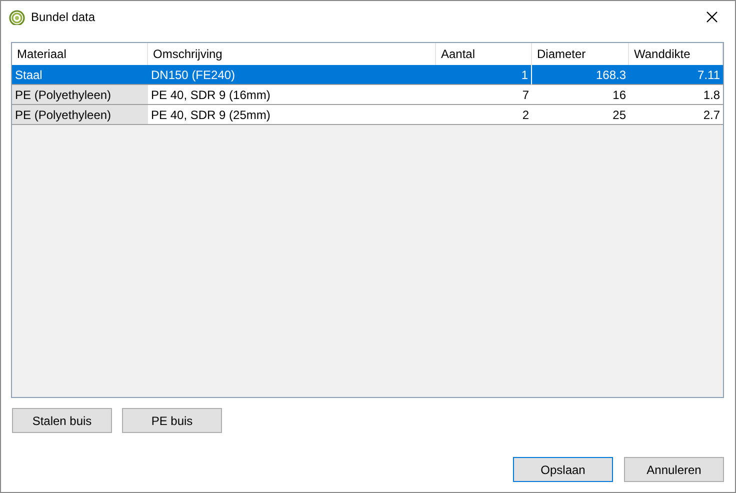 The height and width of the screenshot is (493, 736). Describe the element at coordinates (62, 420) in the screenshot. I see `add-button: Stalen buis` at that location.